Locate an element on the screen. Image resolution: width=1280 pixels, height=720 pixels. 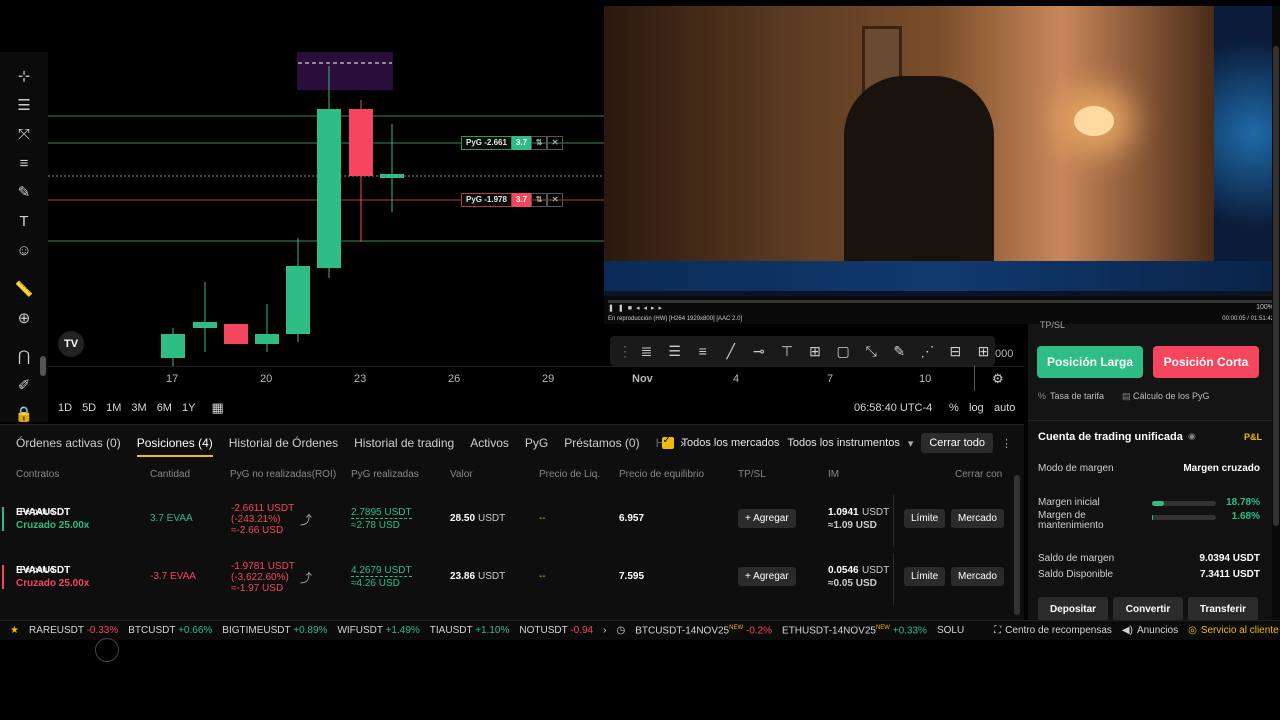
log-toggle: log is located at coordinates (976, 408).